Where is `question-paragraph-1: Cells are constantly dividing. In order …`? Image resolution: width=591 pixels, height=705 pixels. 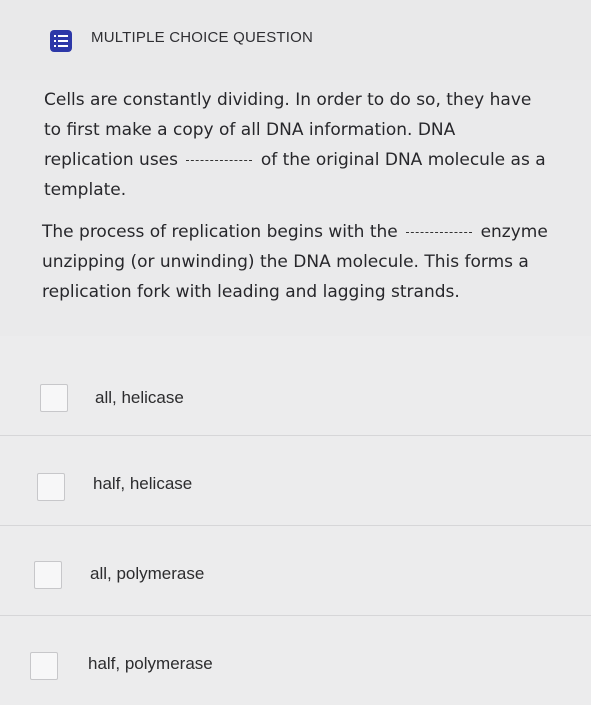 question-paragraph-1: Cells are constantly dividing. In order … is located at coordinates (296, 145).